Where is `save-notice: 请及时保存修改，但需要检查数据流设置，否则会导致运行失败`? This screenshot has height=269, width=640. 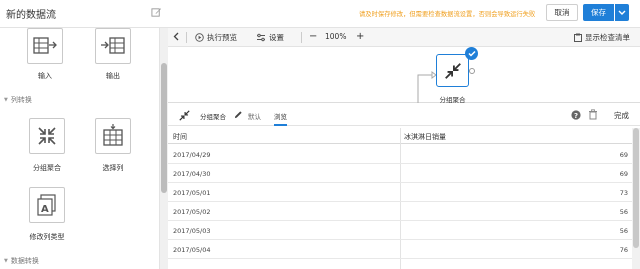
save-notice: 请及时保存修改，但需要检查数据流设置，否则会导致运行失败 is located at coordinates (447, 14).